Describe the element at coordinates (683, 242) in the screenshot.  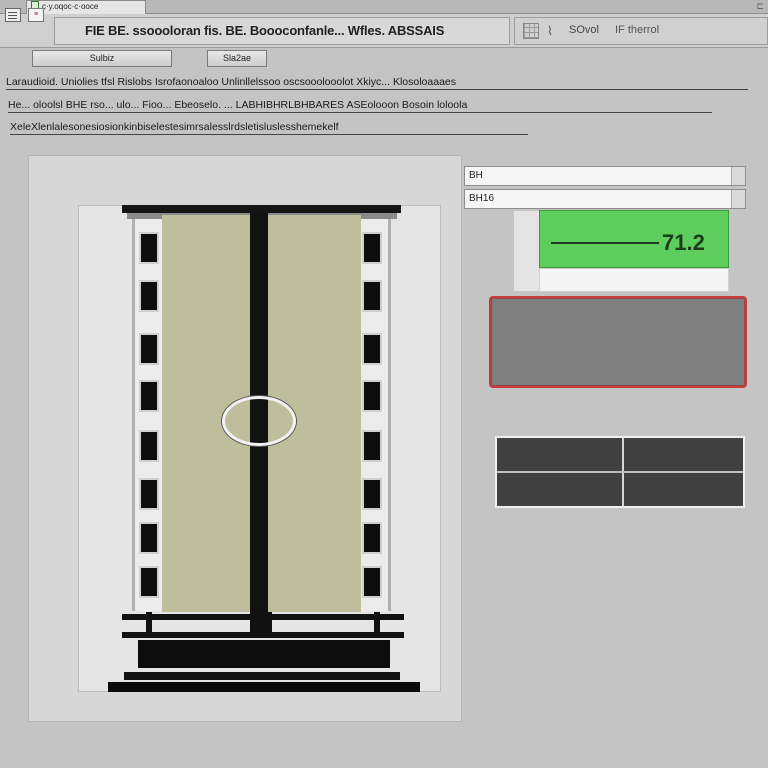
I see `readout-value: 71.2` at that location.